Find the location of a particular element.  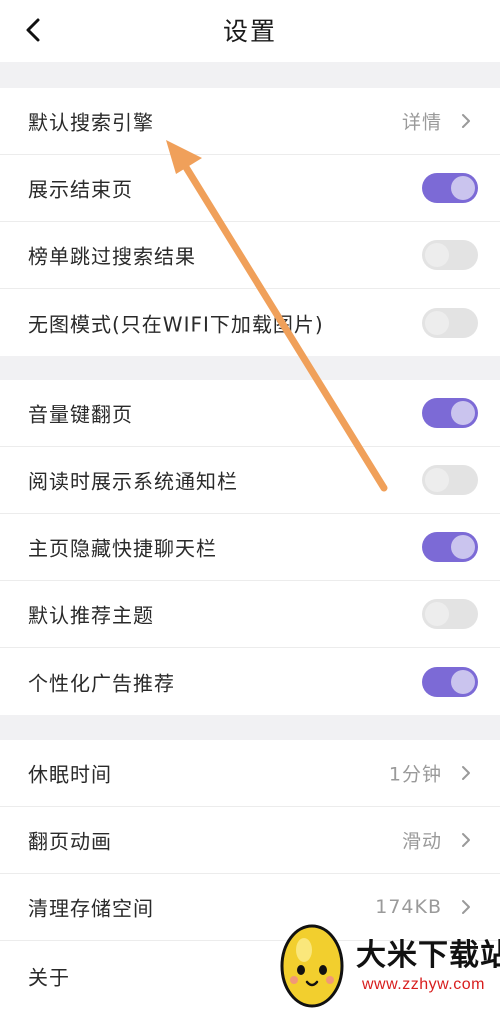

header-bar: 设置 is located at coordinates (250, 31).